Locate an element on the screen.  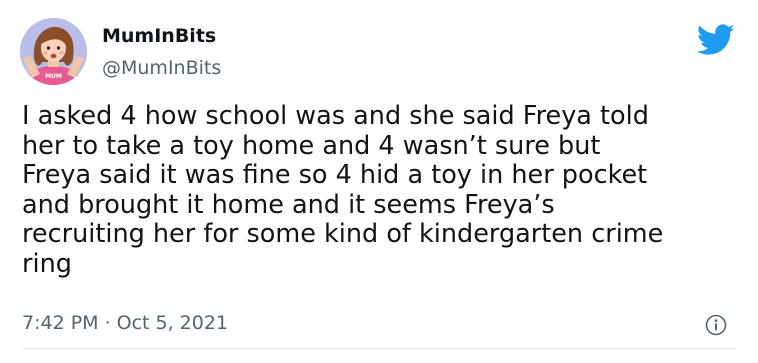
divider is located at coordinates (379, 348).